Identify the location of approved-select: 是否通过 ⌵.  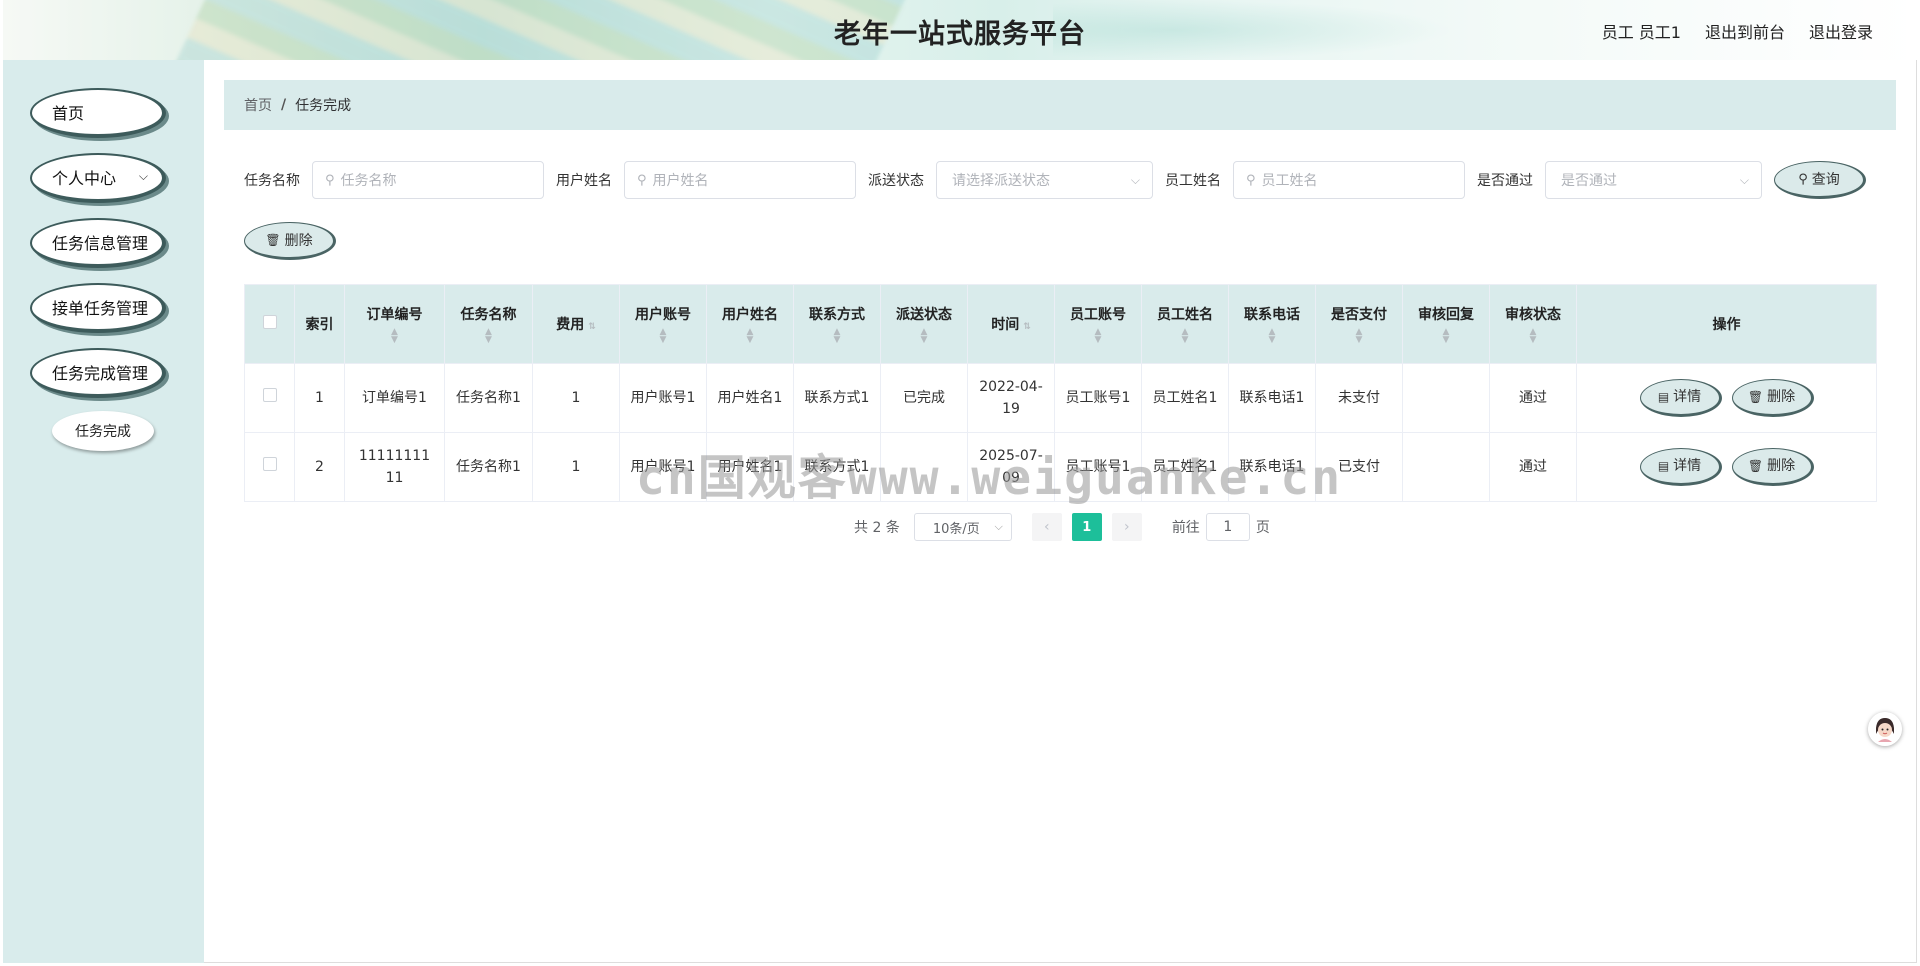
(1653, 180).